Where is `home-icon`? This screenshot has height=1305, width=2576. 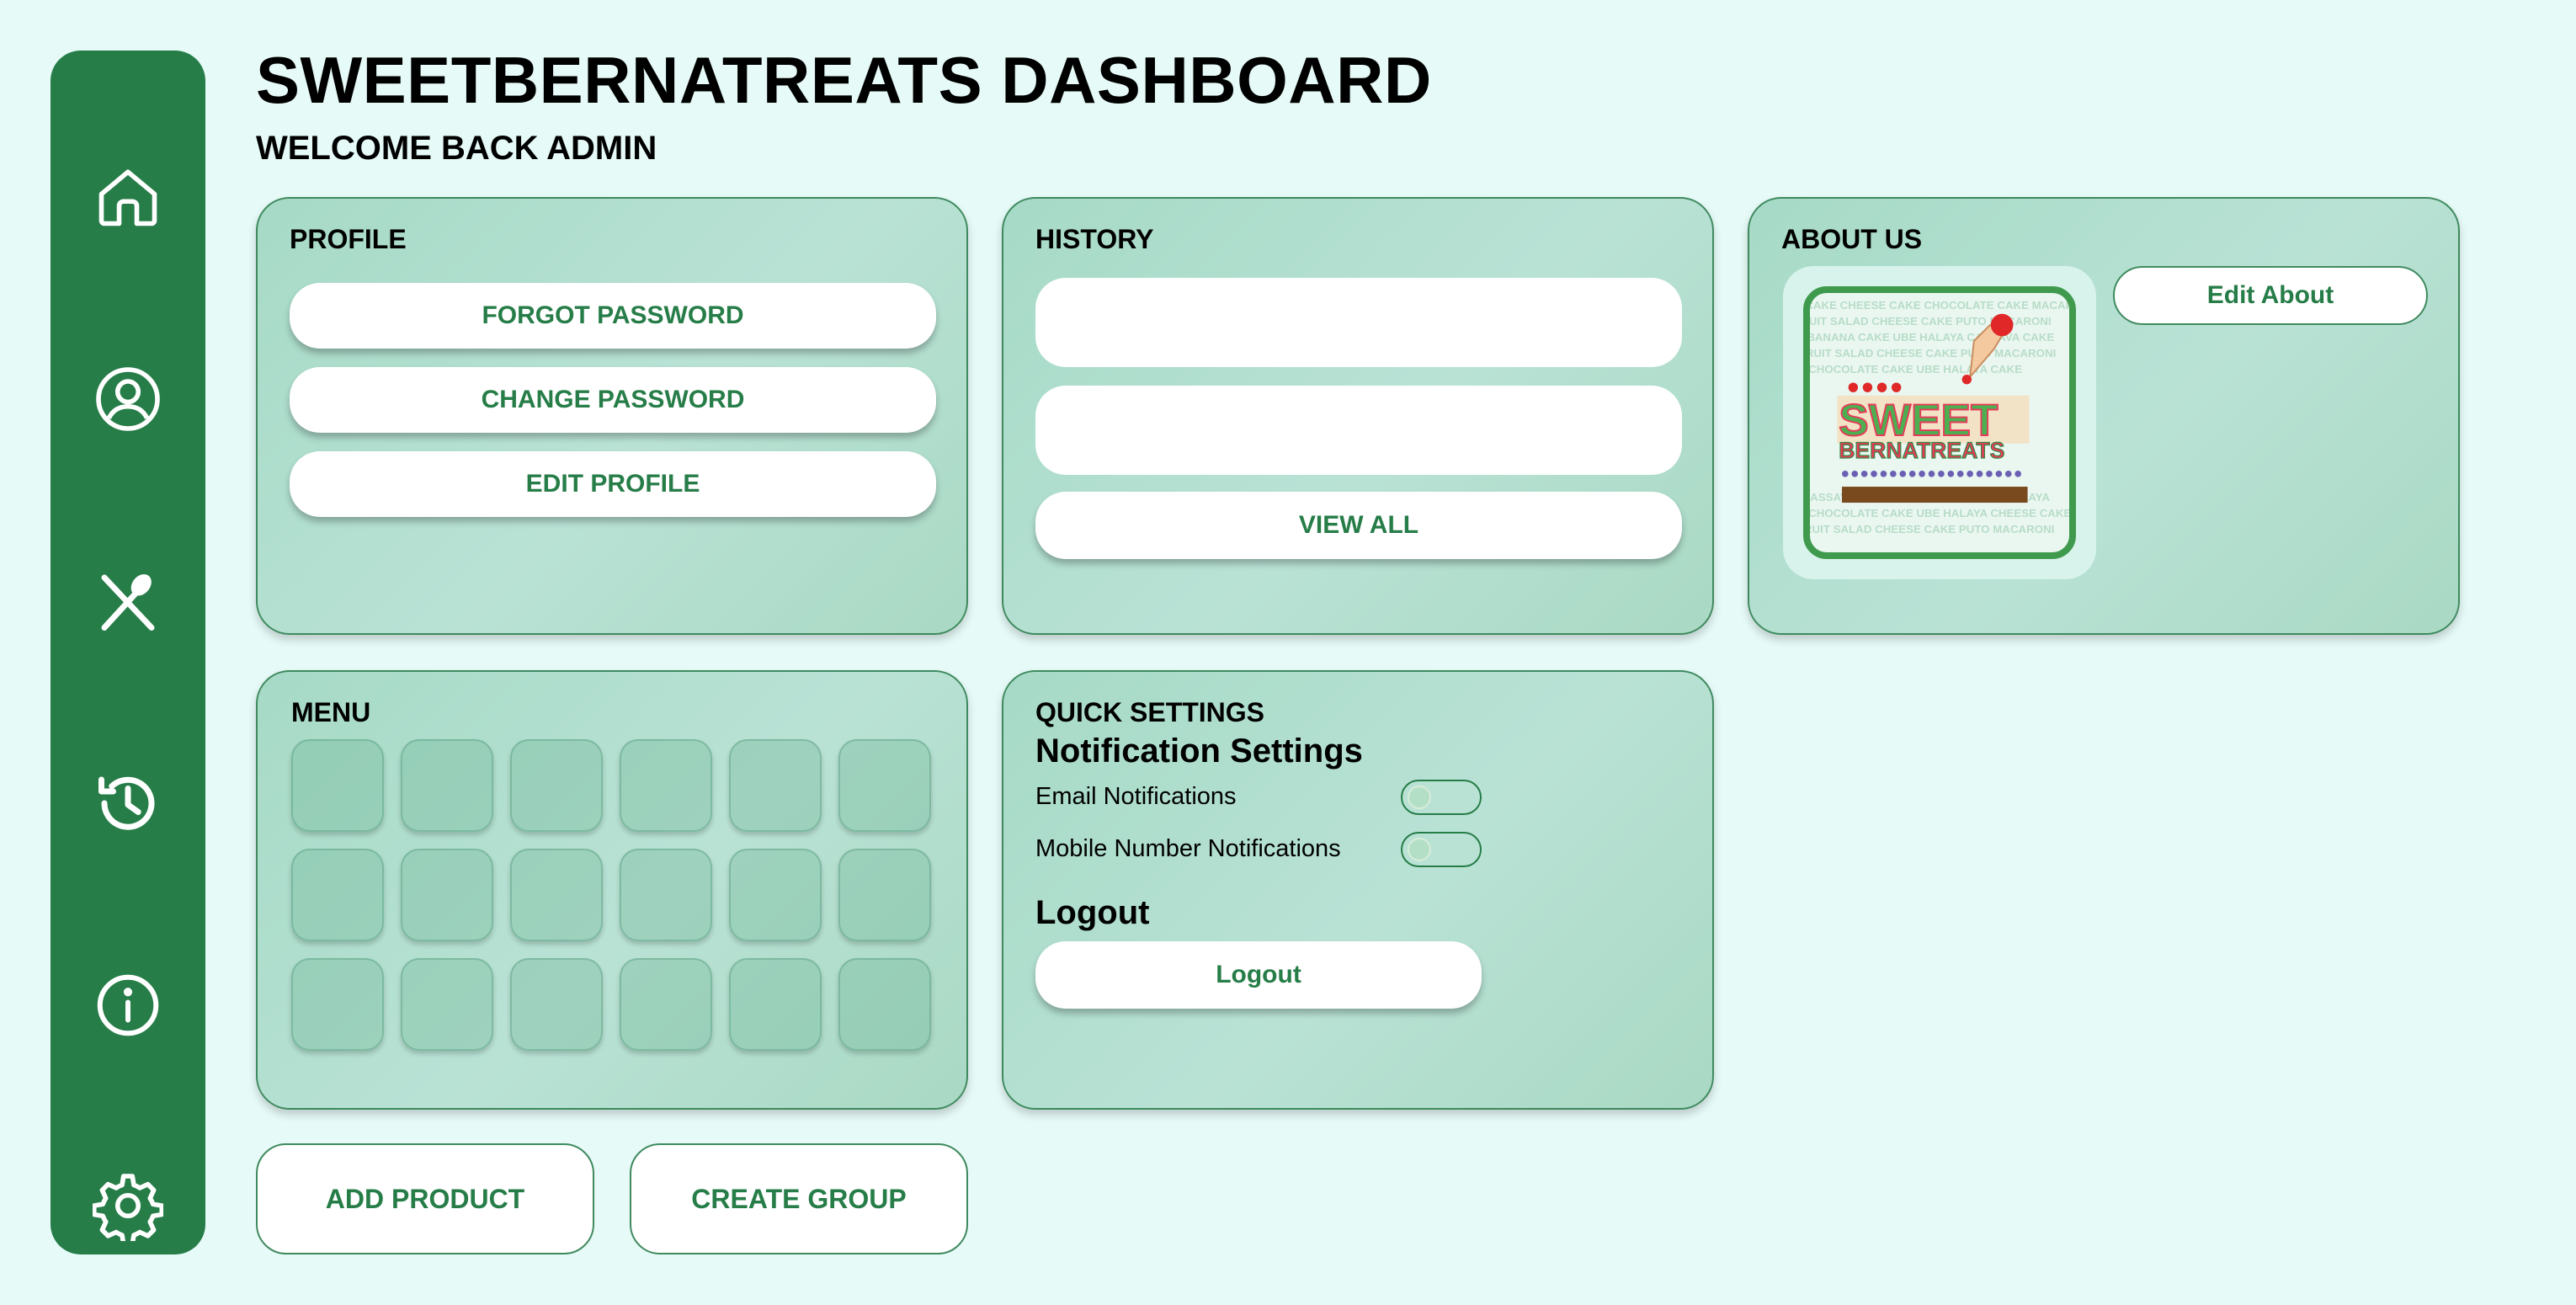 home-icon is located at coordinates (128, 197).